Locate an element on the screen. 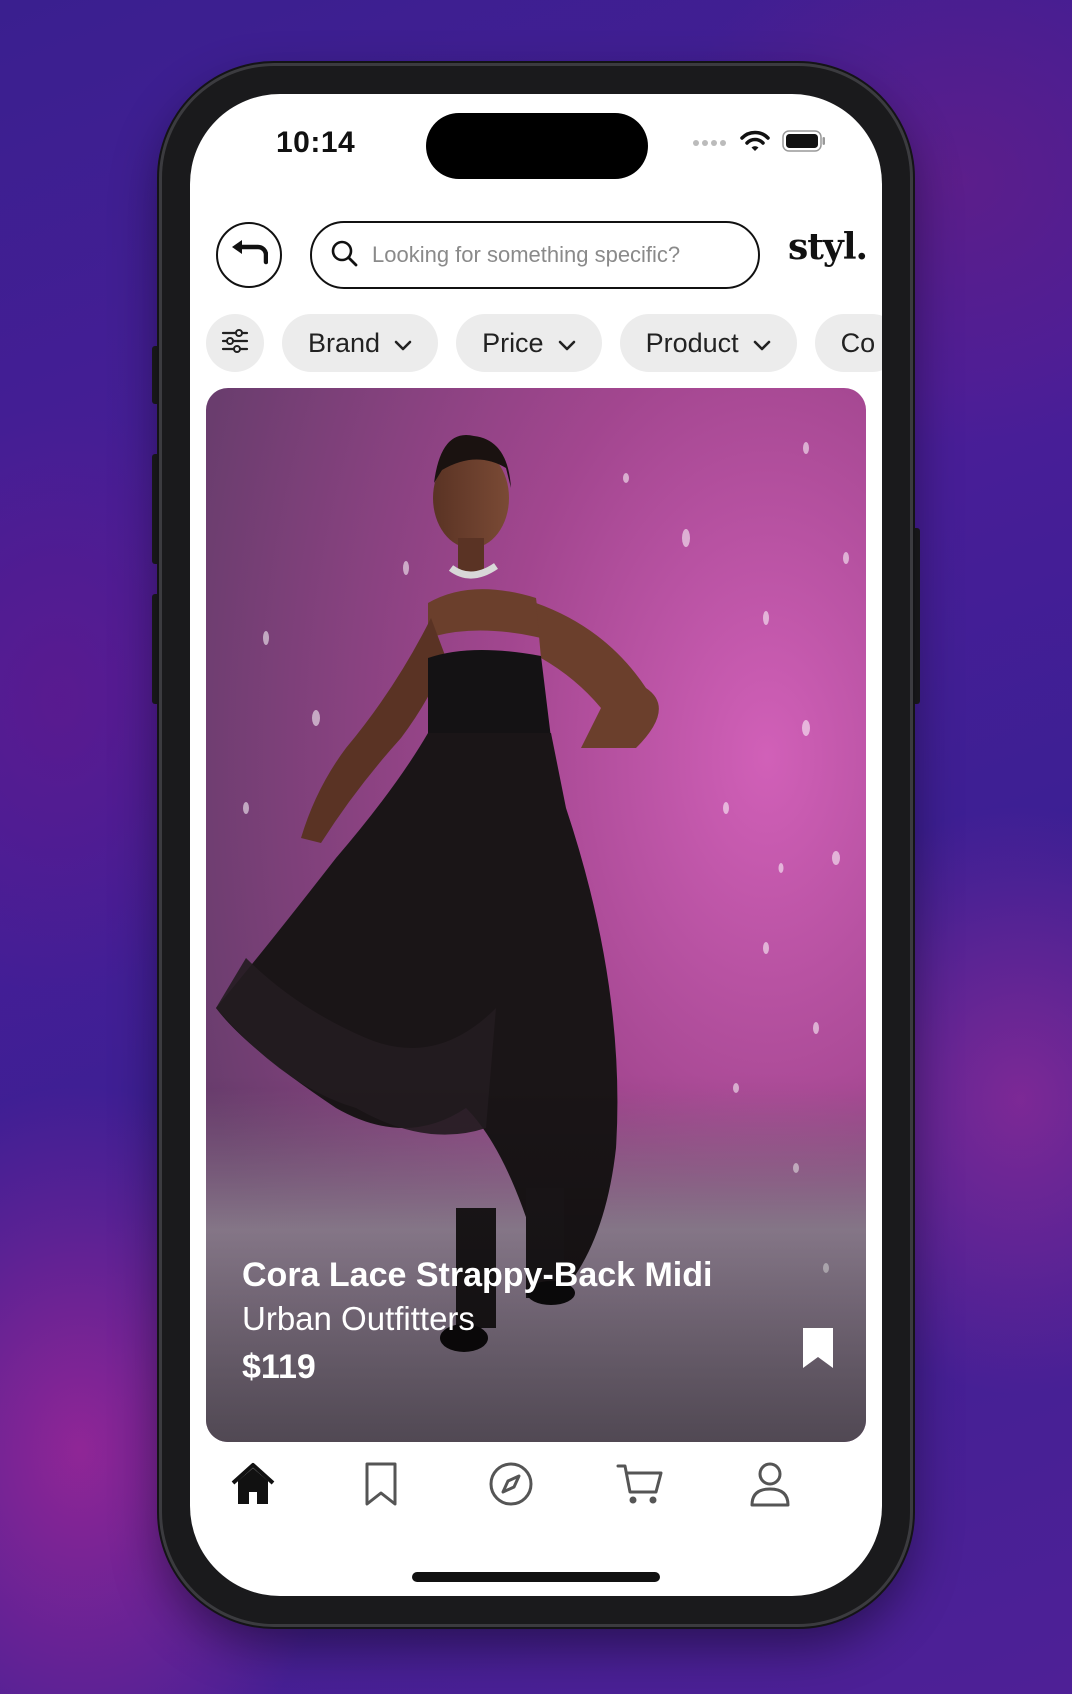  bookmark-icon is located at coordinates (381, 1486).